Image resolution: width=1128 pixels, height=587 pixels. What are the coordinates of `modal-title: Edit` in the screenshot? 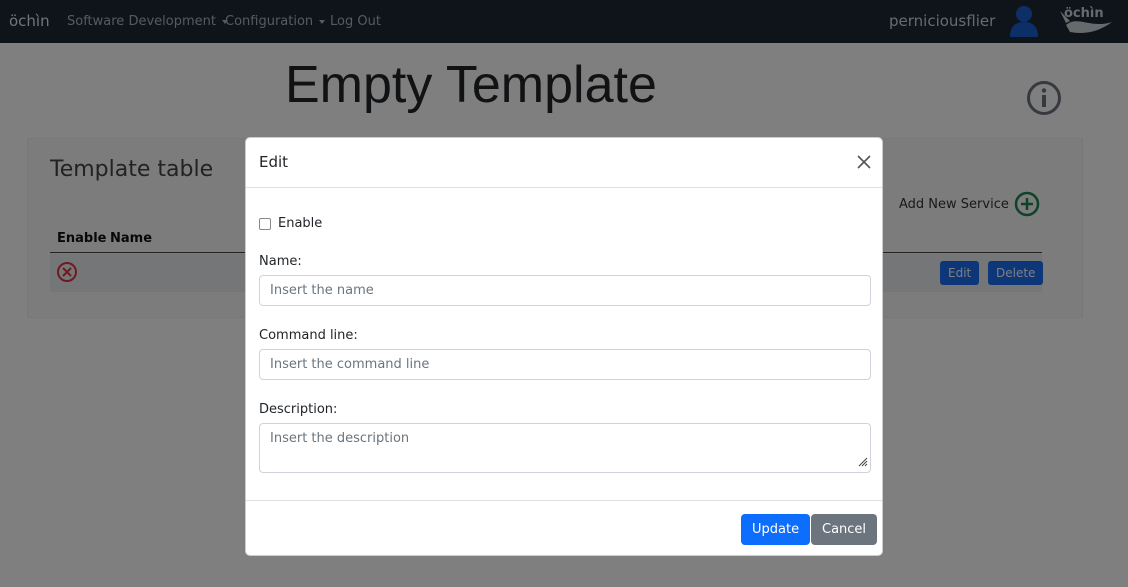 It's located at (274, 162).